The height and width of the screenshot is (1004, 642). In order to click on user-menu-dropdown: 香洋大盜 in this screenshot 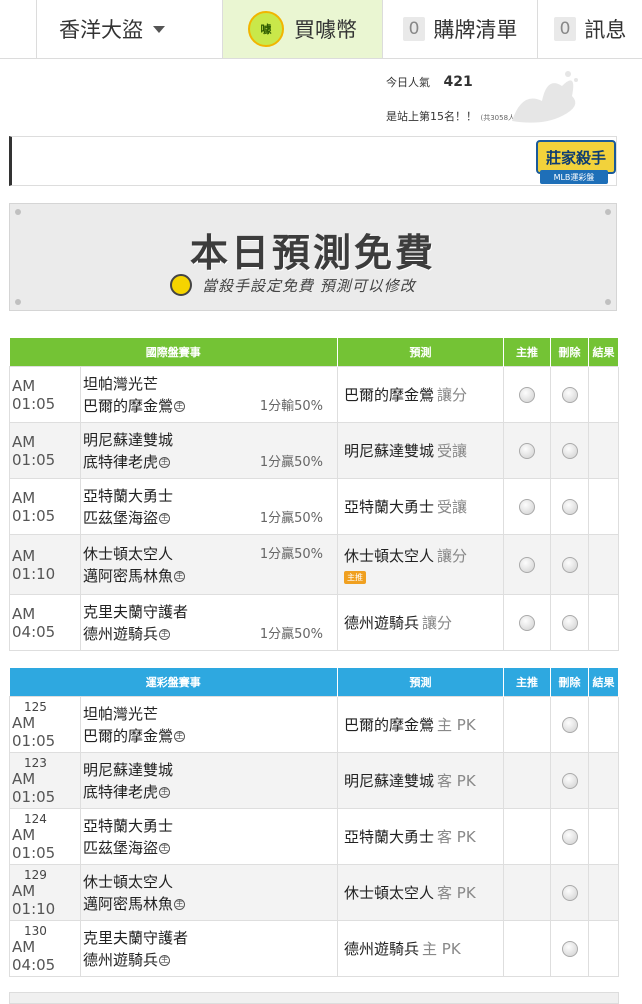, I will do `click(129, 29)`.